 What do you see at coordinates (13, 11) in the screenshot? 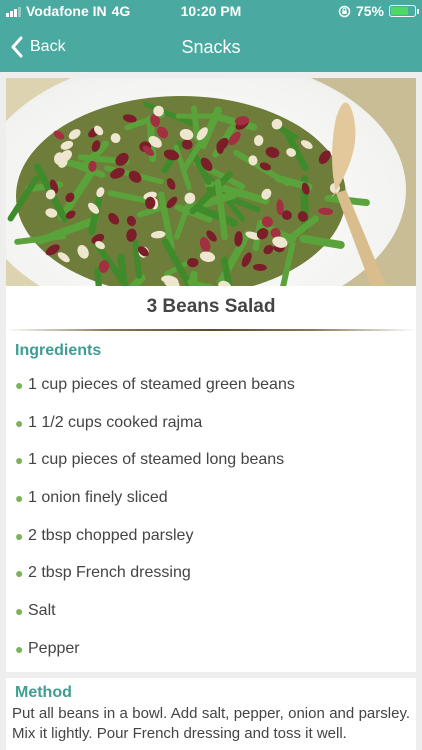
I see `signal-icon` at bounding box center [13, 11].